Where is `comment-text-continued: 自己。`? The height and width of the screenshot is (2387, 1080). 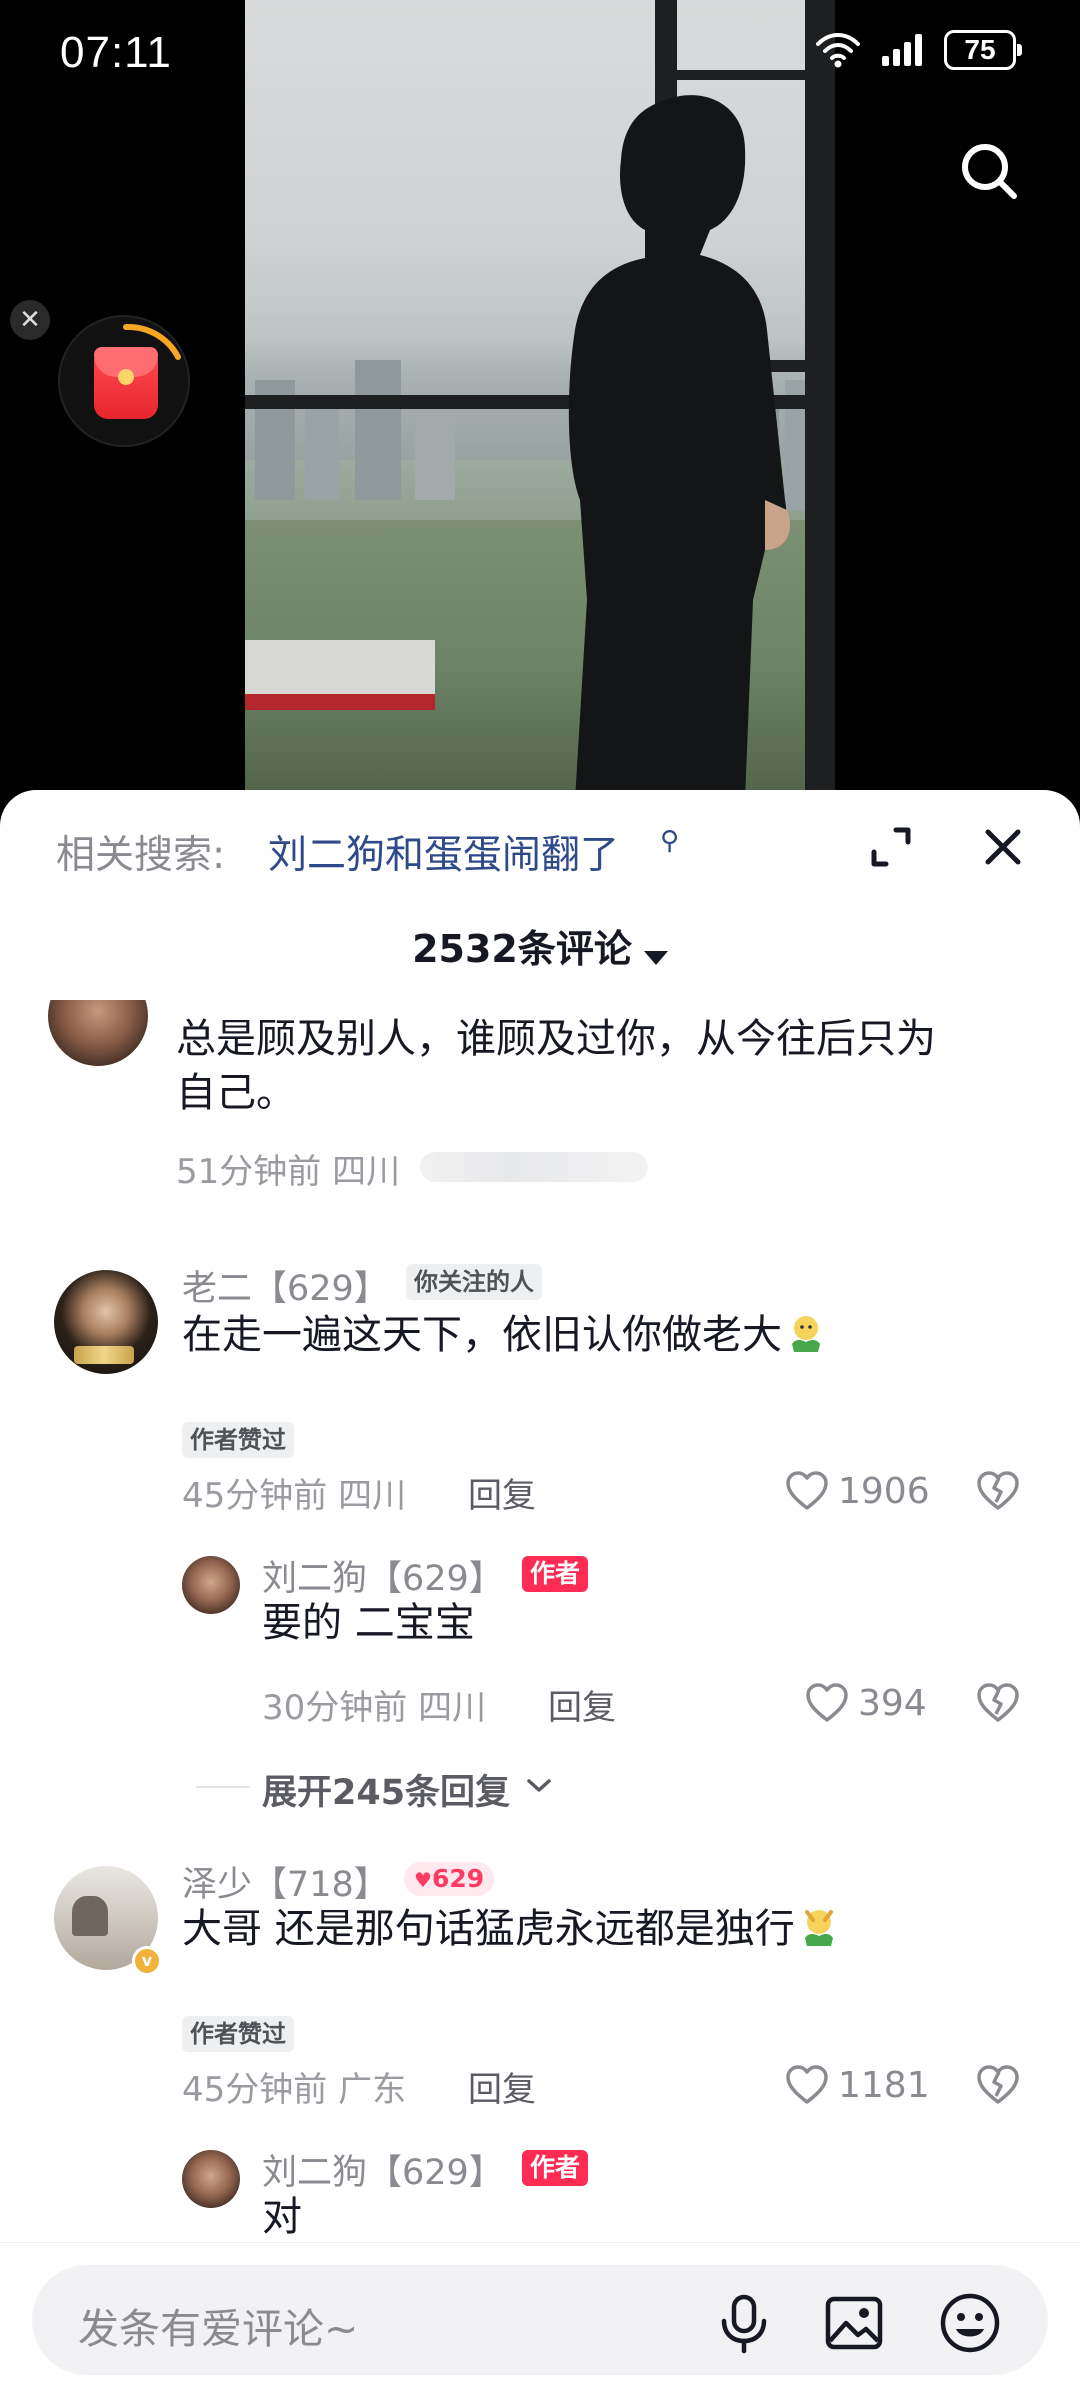
comment-text-continued: 自己。 is located at coordinates (236, 1093).